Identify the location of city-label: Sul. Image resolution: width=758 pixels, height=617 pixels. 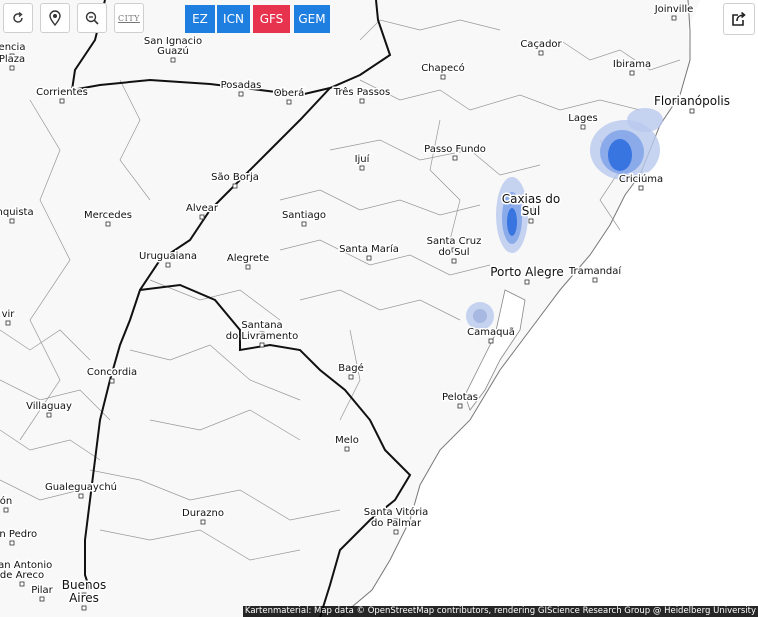
(531, 211).